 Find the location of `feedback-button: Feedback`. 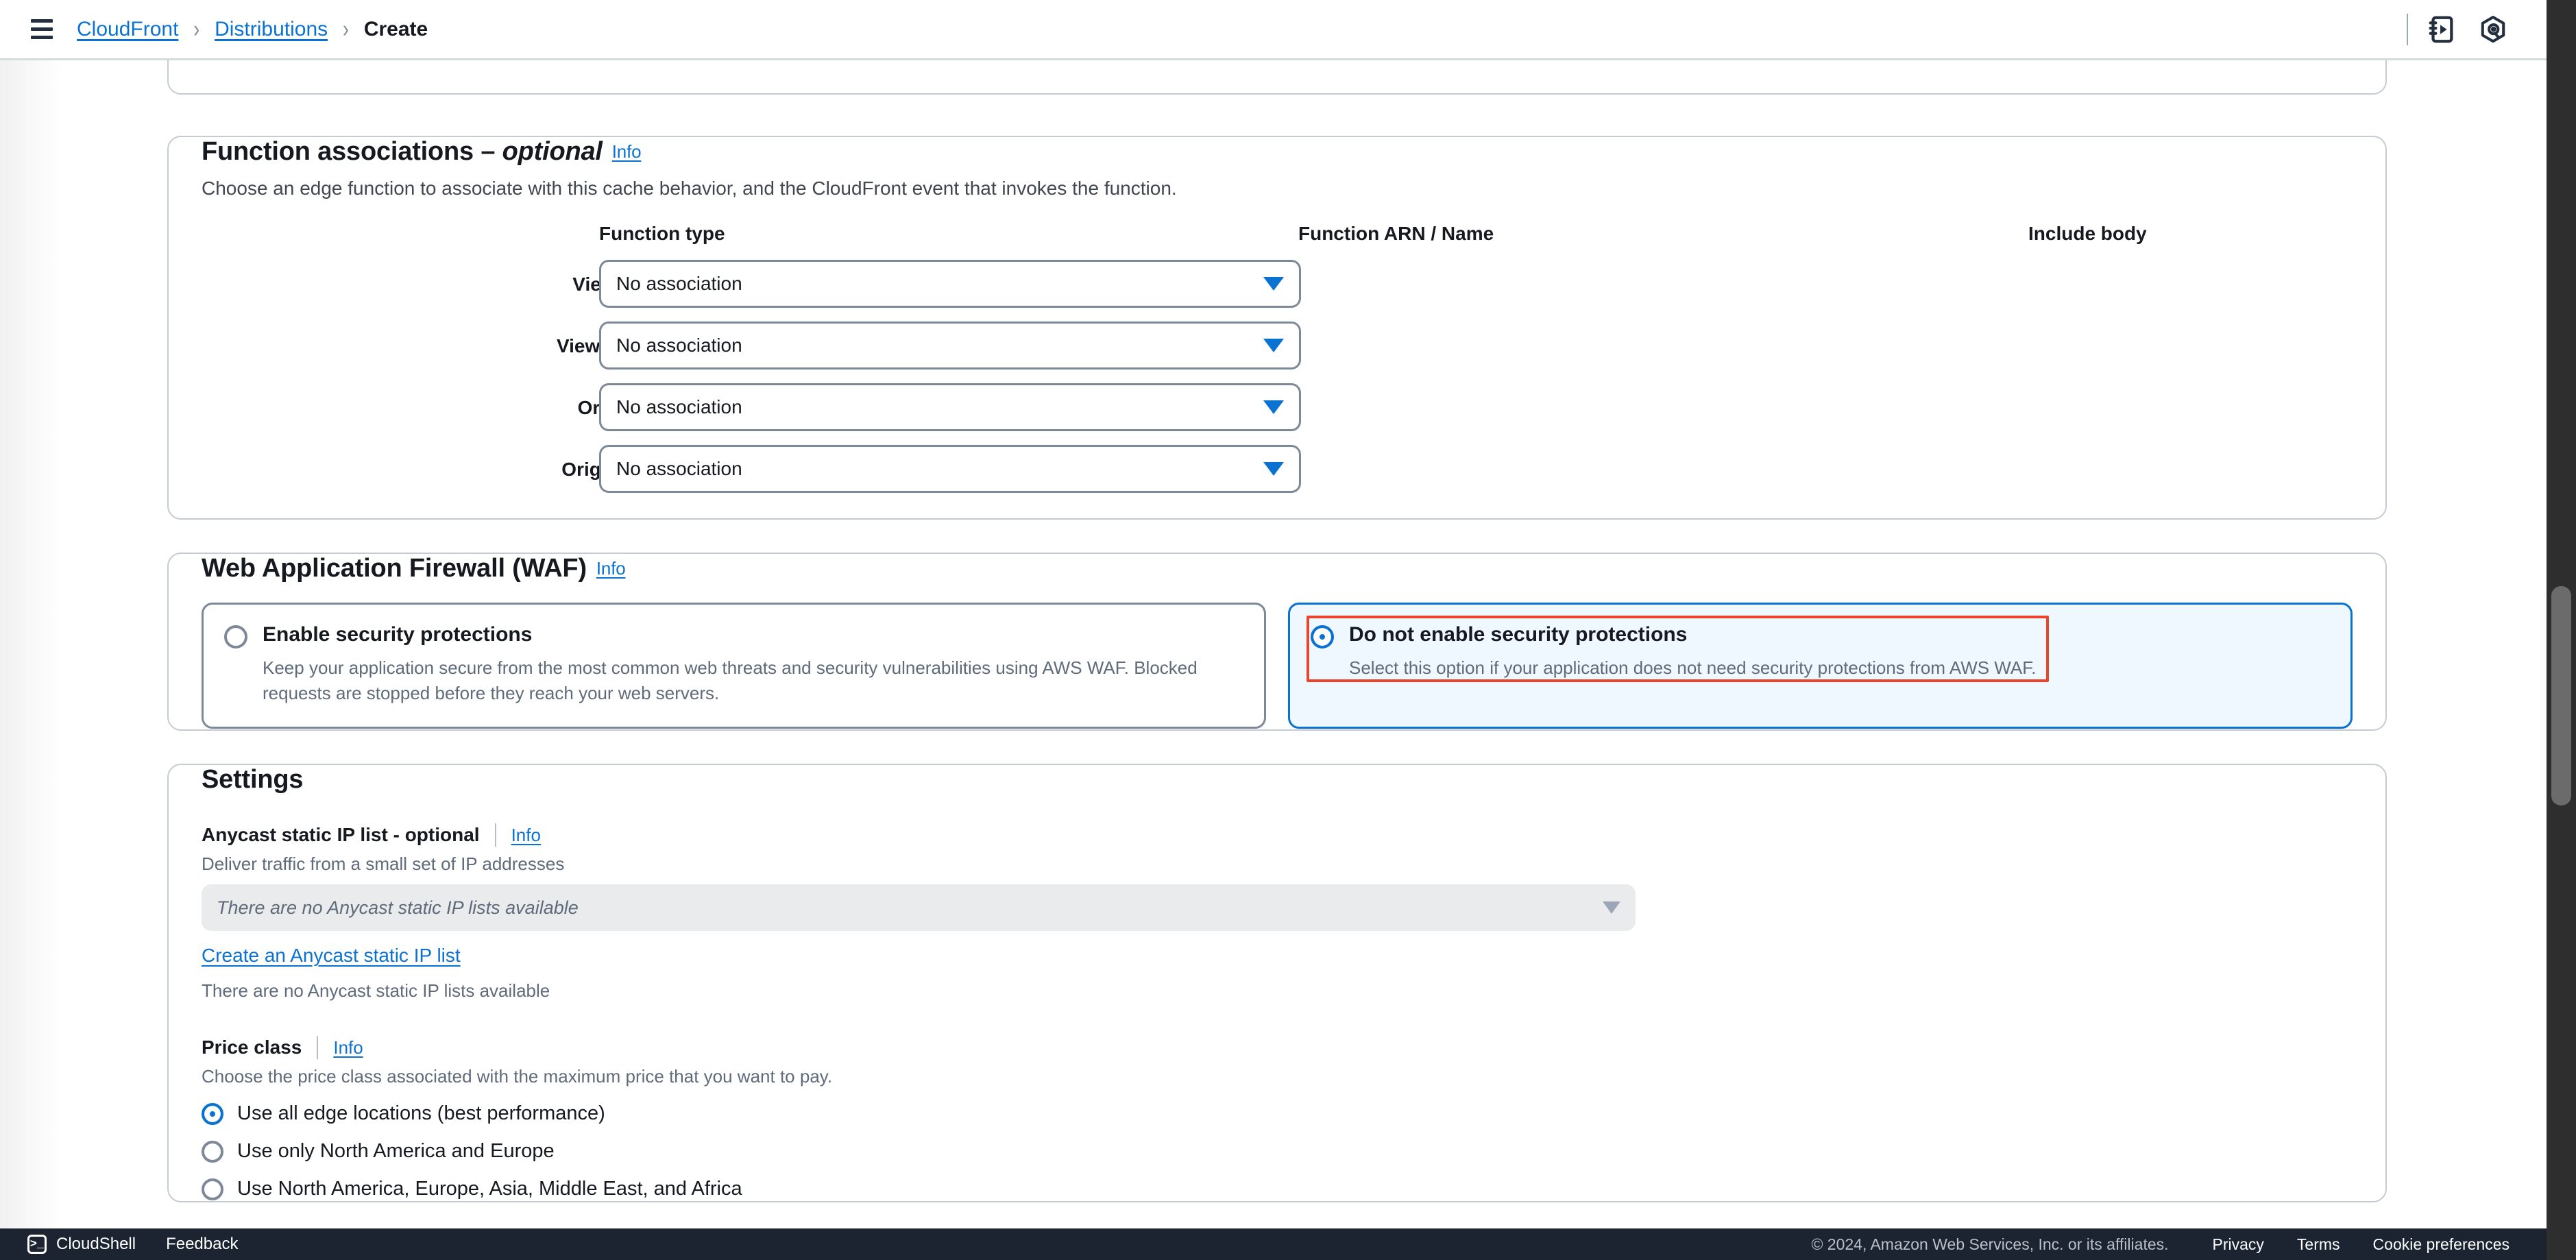

feedback-button: Feedback is located at coordinates (202, 1244).